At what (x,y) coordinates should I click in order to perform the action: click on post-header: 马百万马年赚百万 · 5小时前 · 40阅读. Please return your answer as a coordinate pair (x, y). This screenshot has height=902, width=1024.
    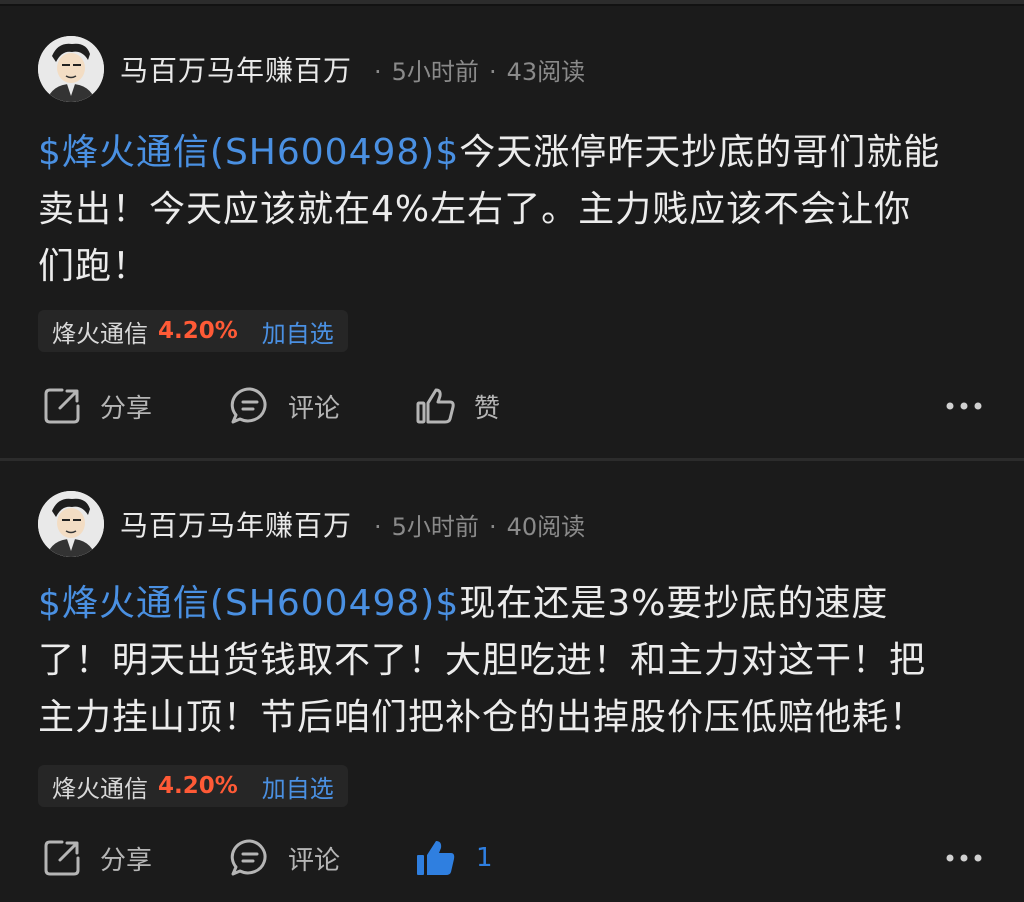
    Looking at the image, I should click on (311, 524).